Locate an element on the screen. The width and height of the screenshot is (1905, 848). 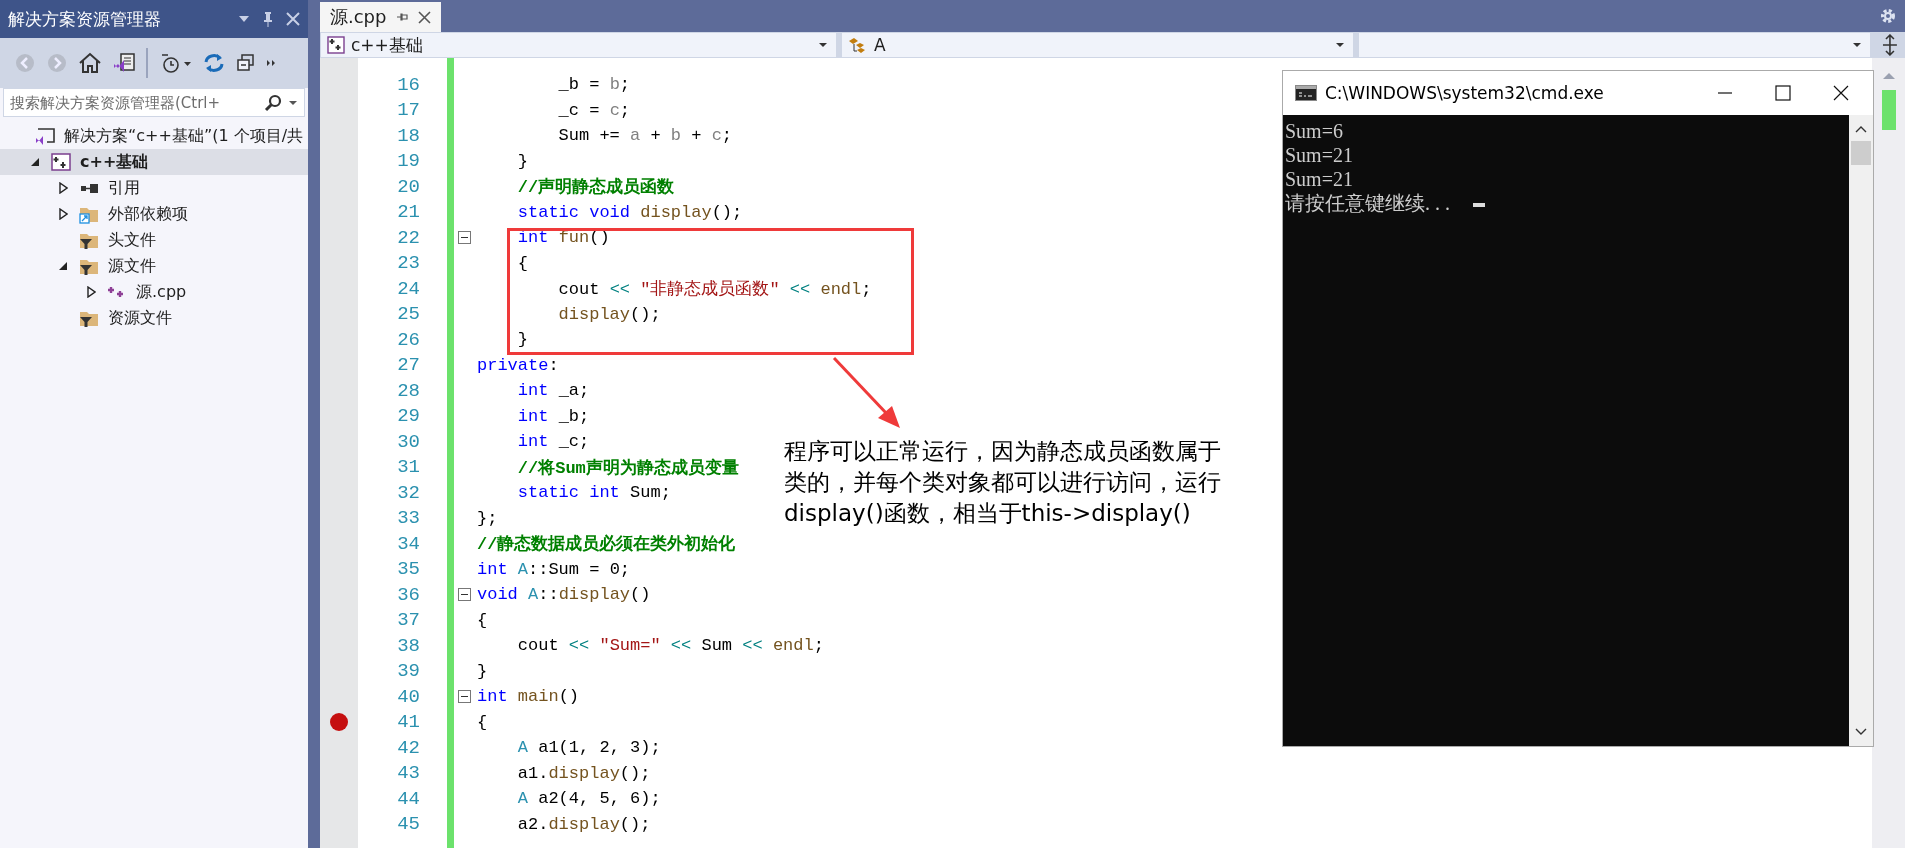
code-line: _b = b; is located at coordinates (594, 85).